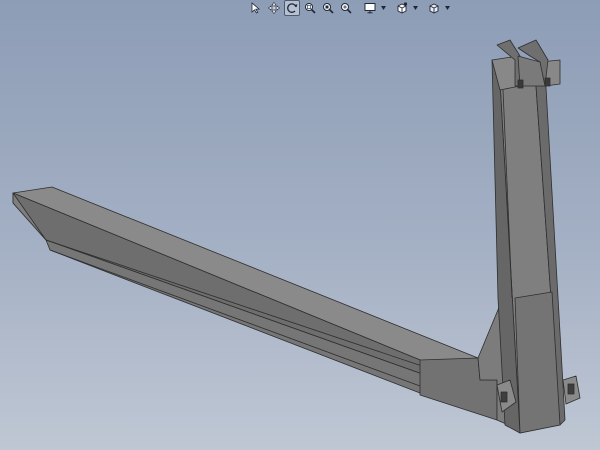 This screenshot has width=600, height=450. I want to click on rotate-view-button, so click(292, 8).